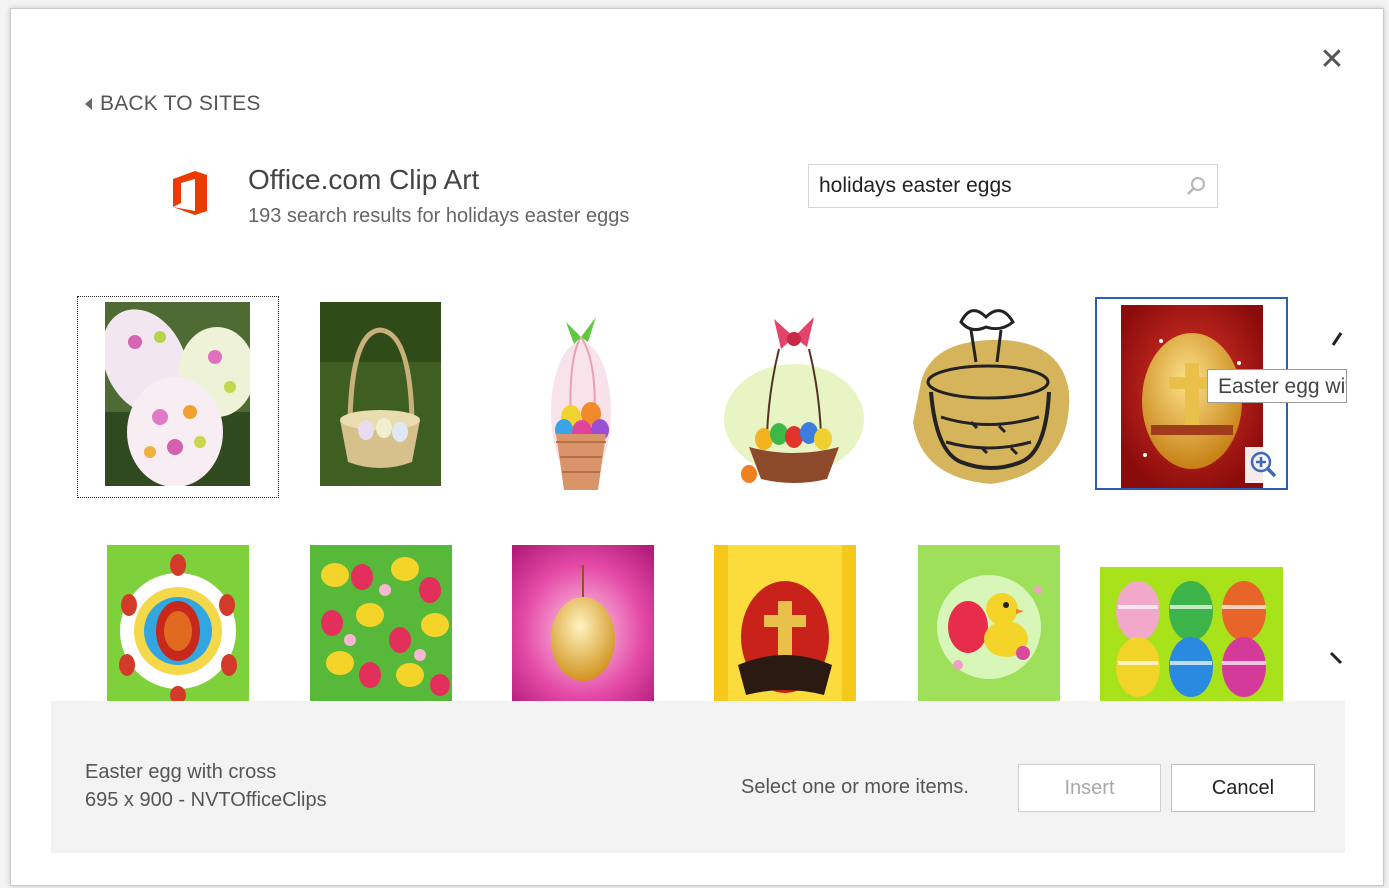  I want to click on easter-basket-green-bow-clipart-icon, so click(581, 397).